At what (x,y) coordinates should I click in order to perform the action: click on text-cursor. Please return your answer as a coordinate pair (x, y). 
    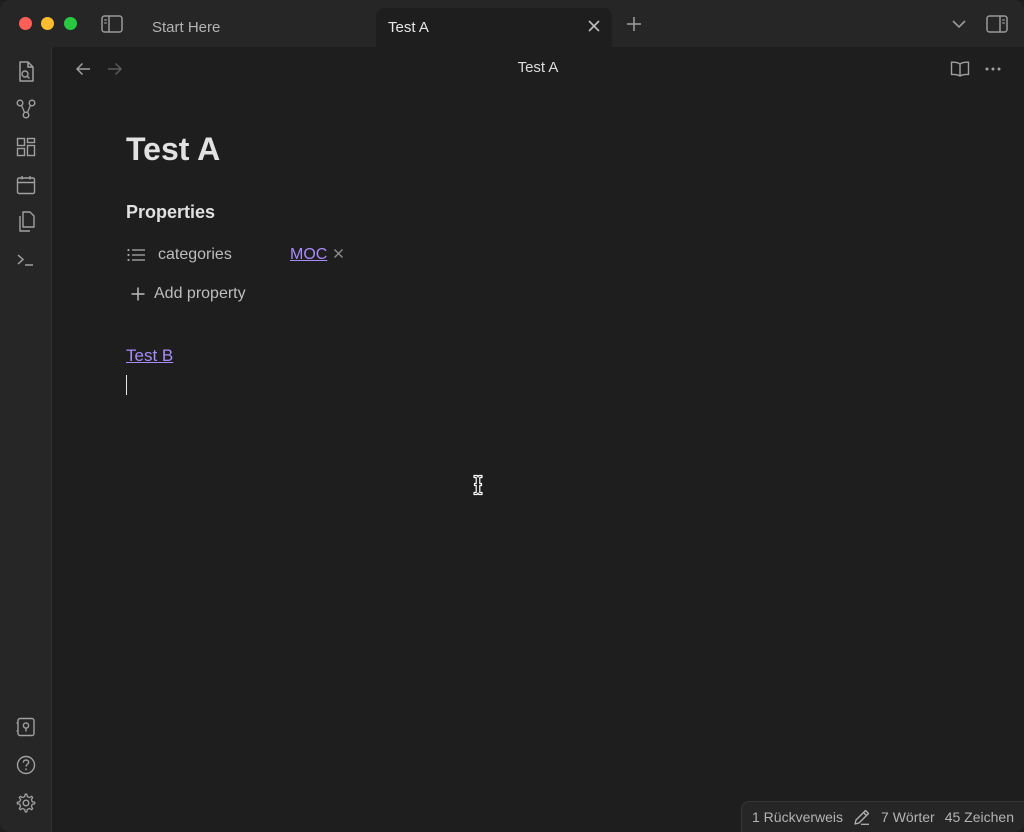
    Looking at the image, I should click on (126, 385).